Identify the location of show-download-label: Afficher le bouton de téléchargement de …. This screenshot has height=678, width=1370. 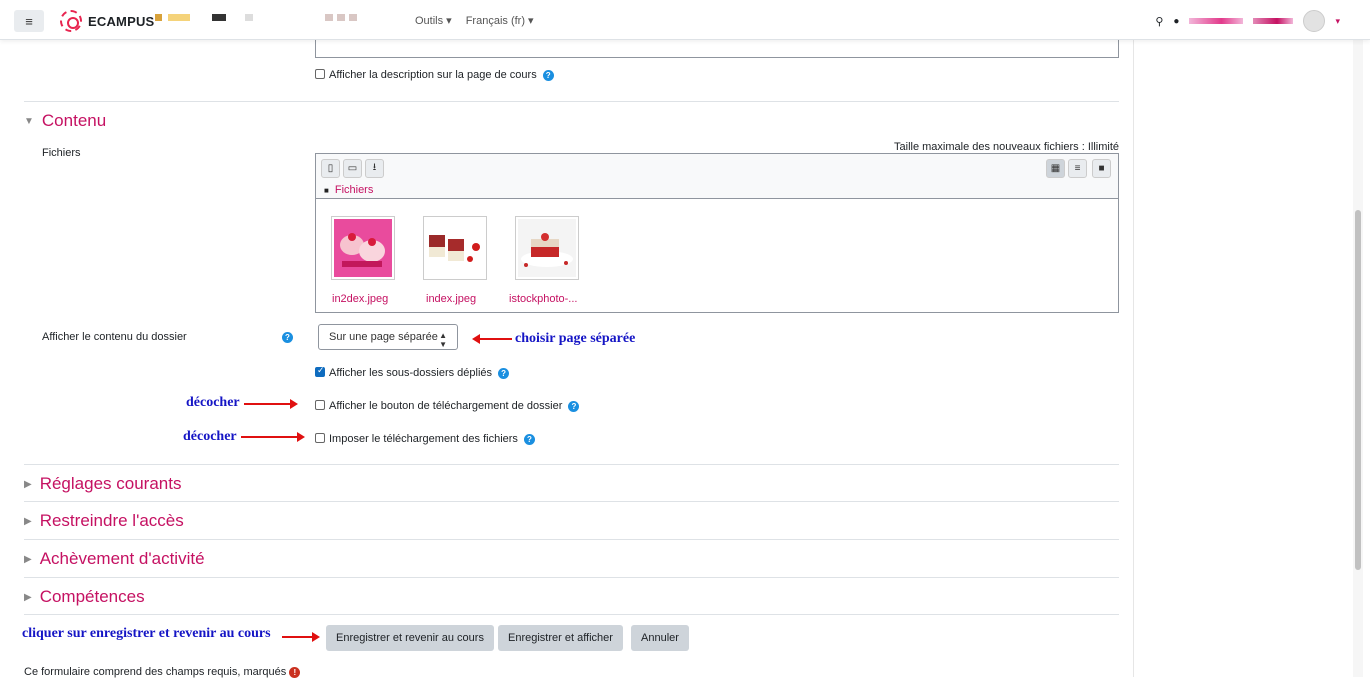
(446, 406).